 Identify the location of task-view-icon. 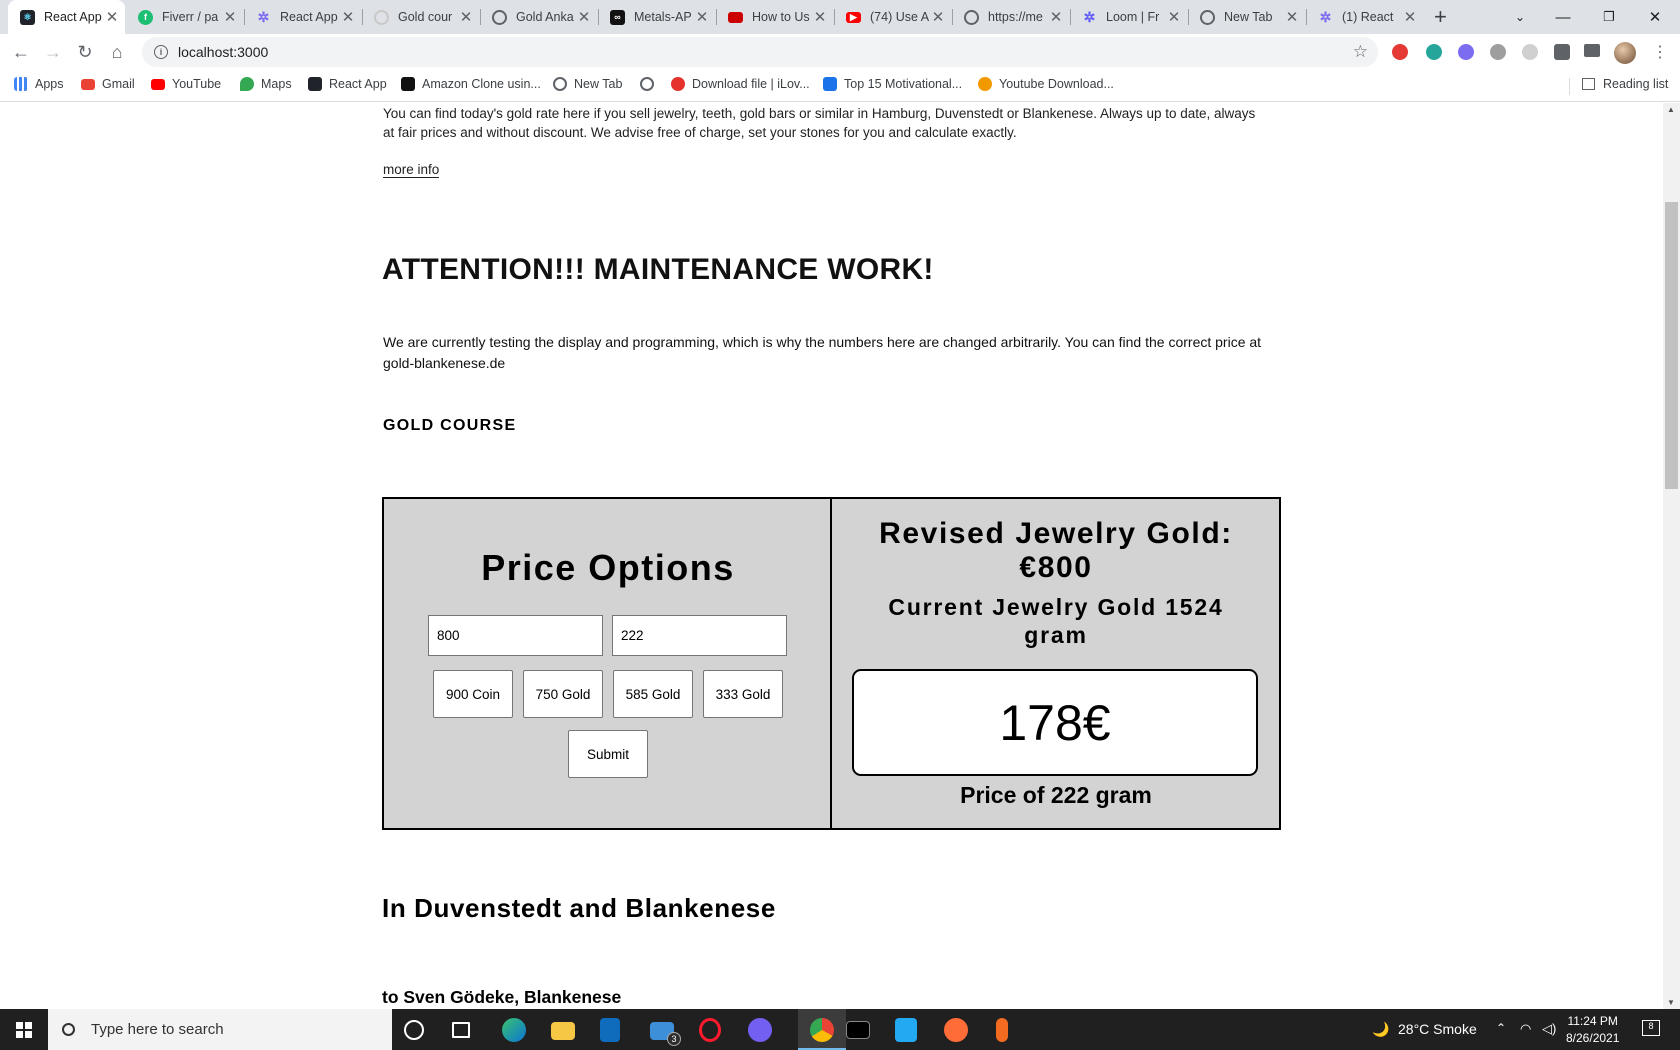
(461, 1030).